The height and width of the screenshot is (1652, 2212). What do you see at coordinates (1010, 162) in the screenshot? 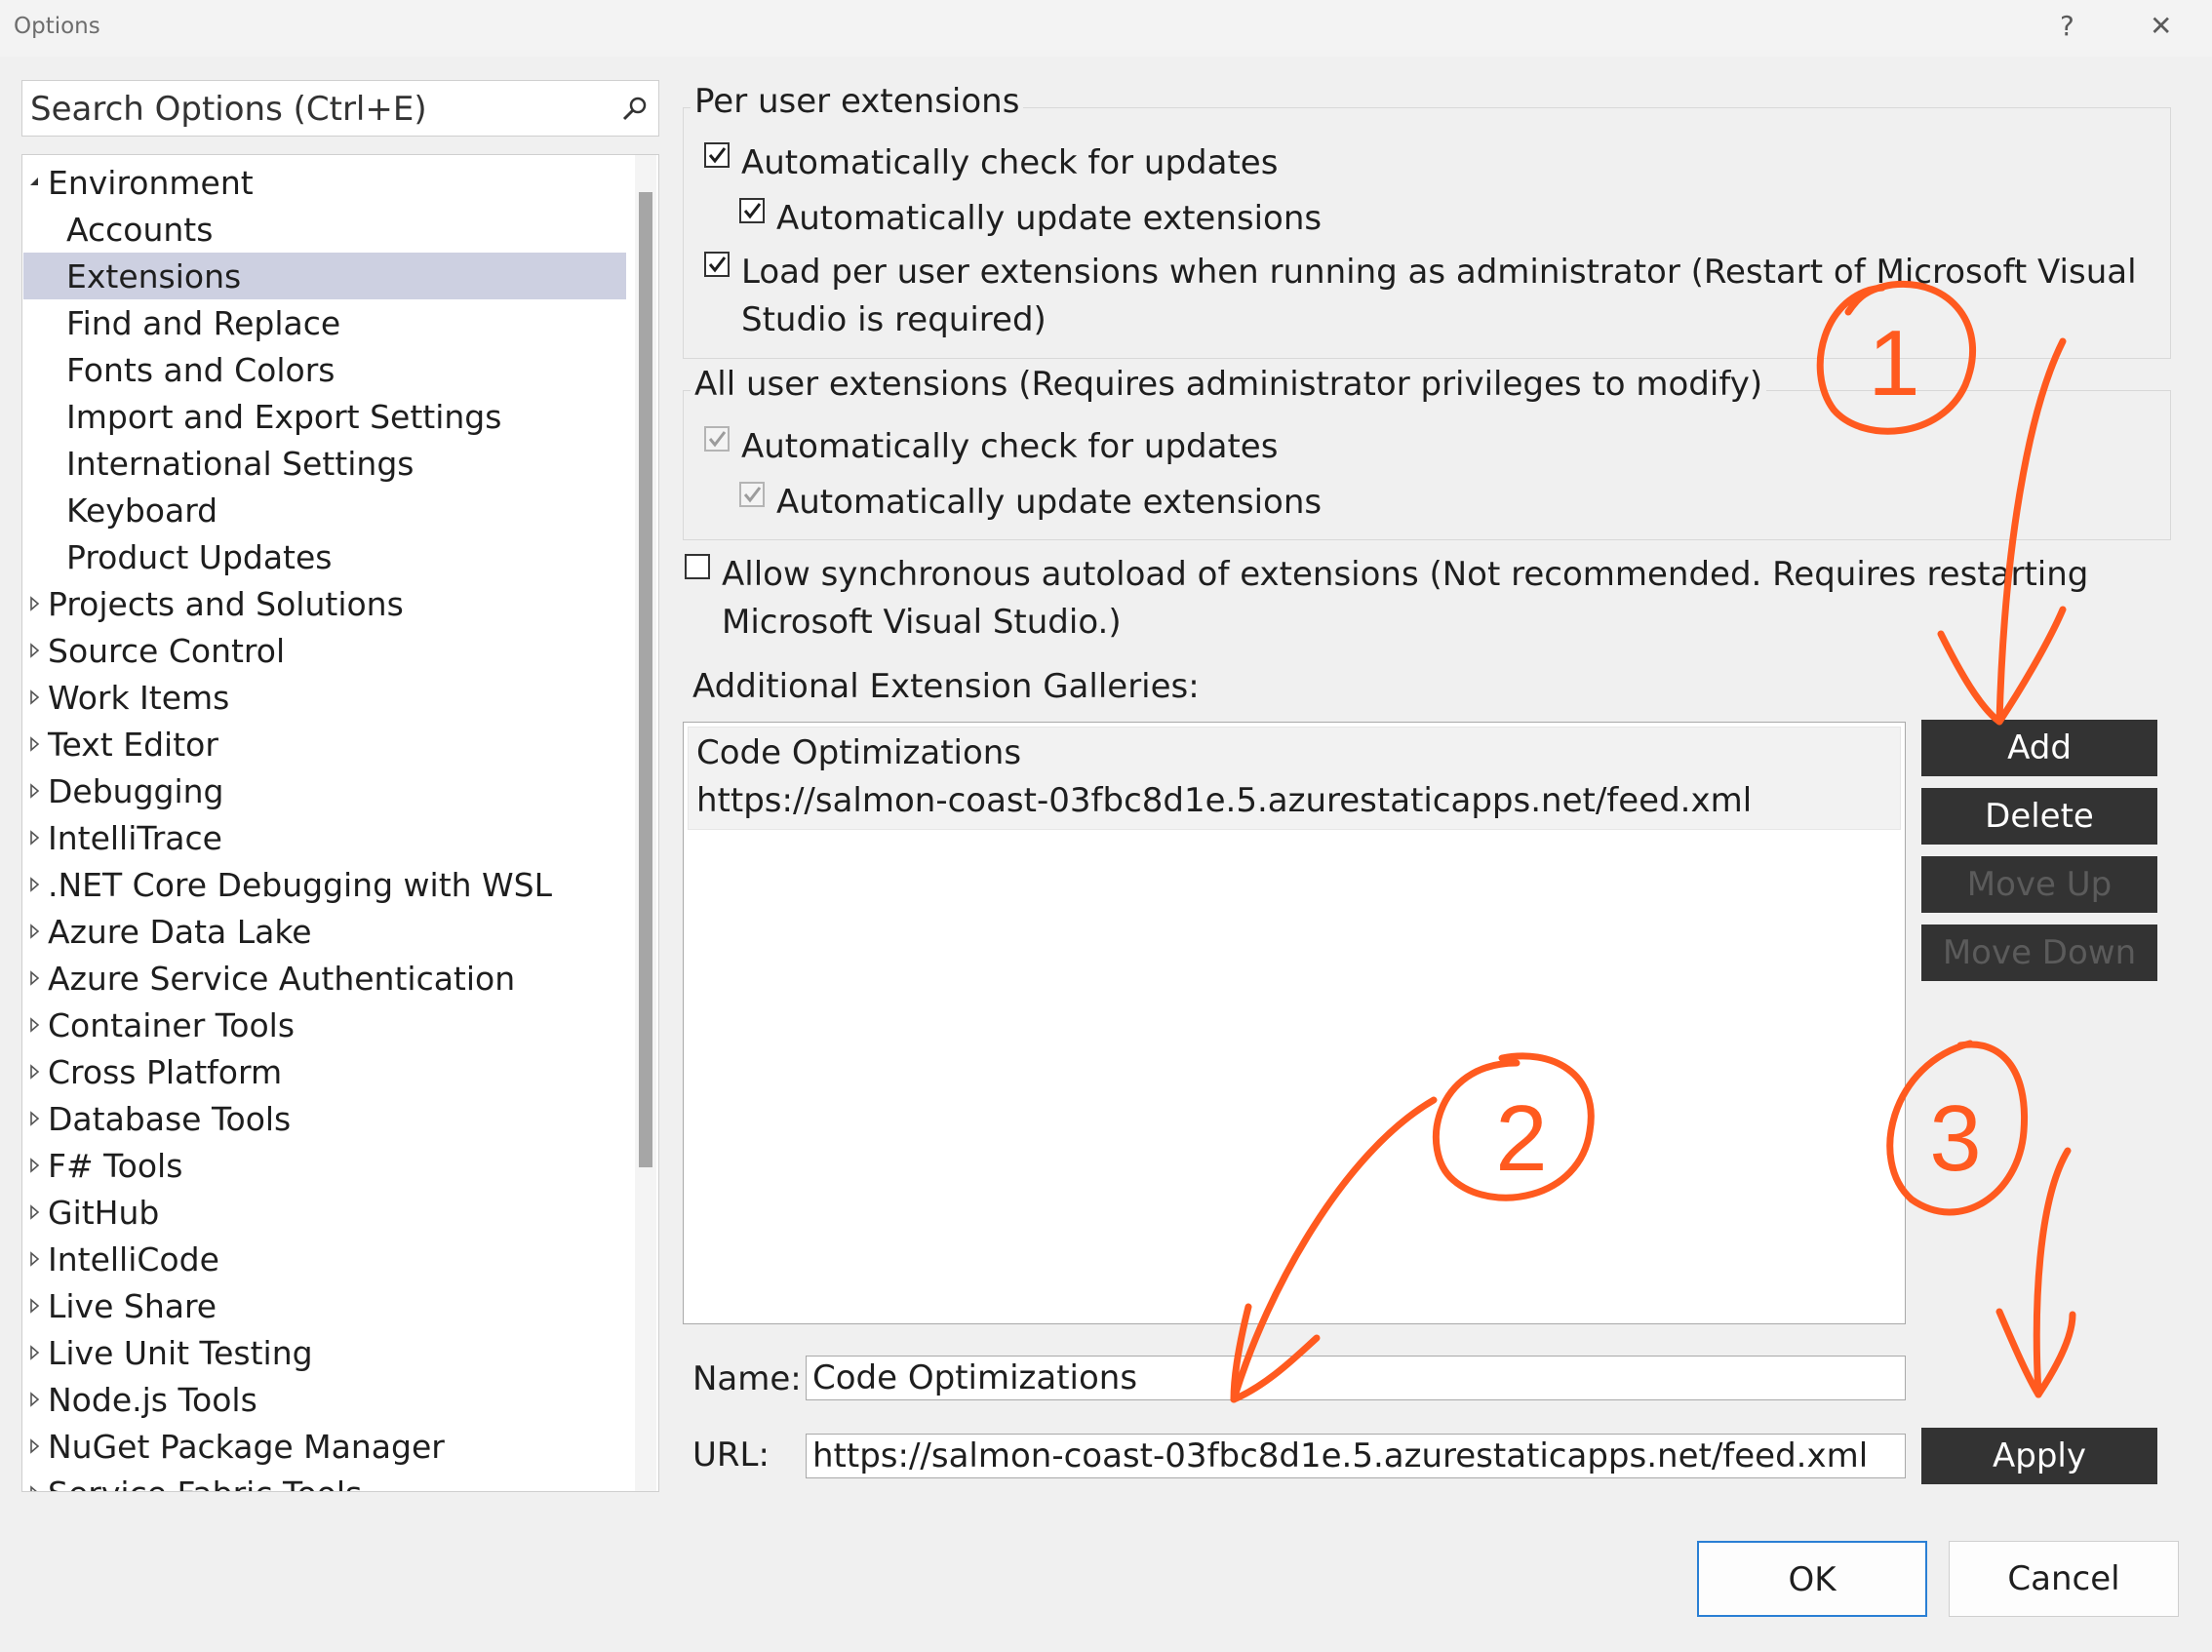
I see `per-user-auto-check-label: Automatically check for updates` at bounding box center [1010, 162].